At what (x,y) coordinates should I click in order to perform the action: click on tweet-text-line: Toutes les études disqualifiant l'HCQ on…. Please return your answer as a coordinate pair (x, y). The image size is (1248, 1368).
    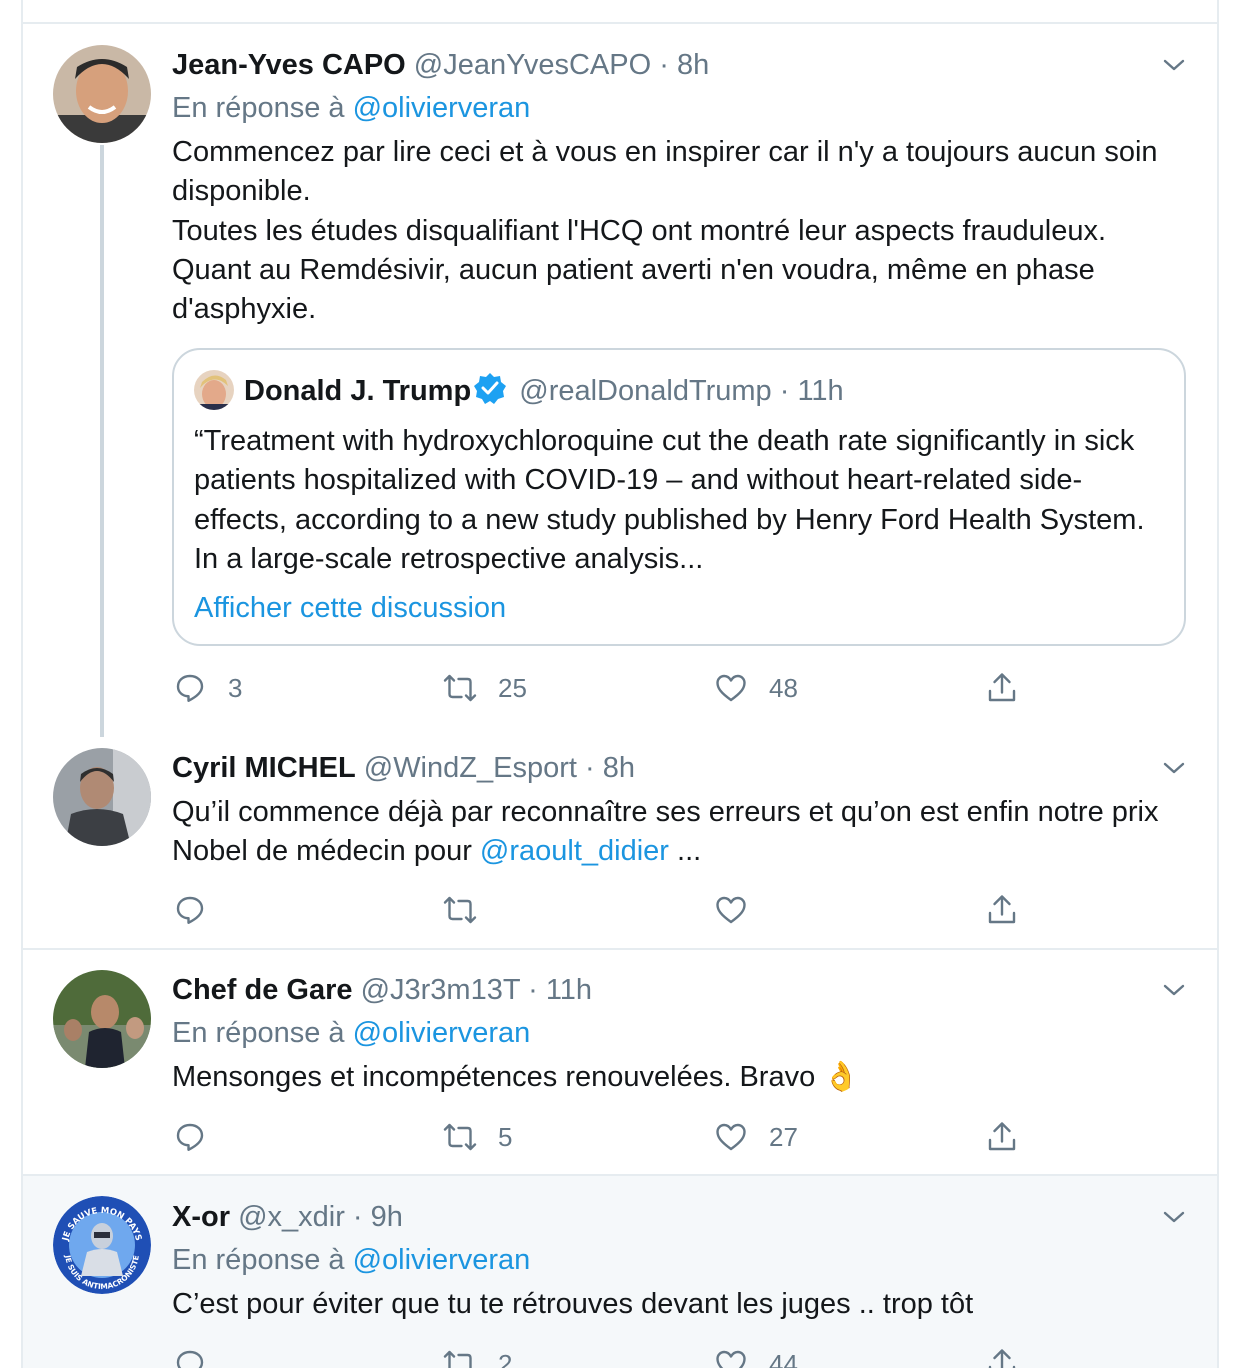
    Looking at the image, I should click on (639, 230).